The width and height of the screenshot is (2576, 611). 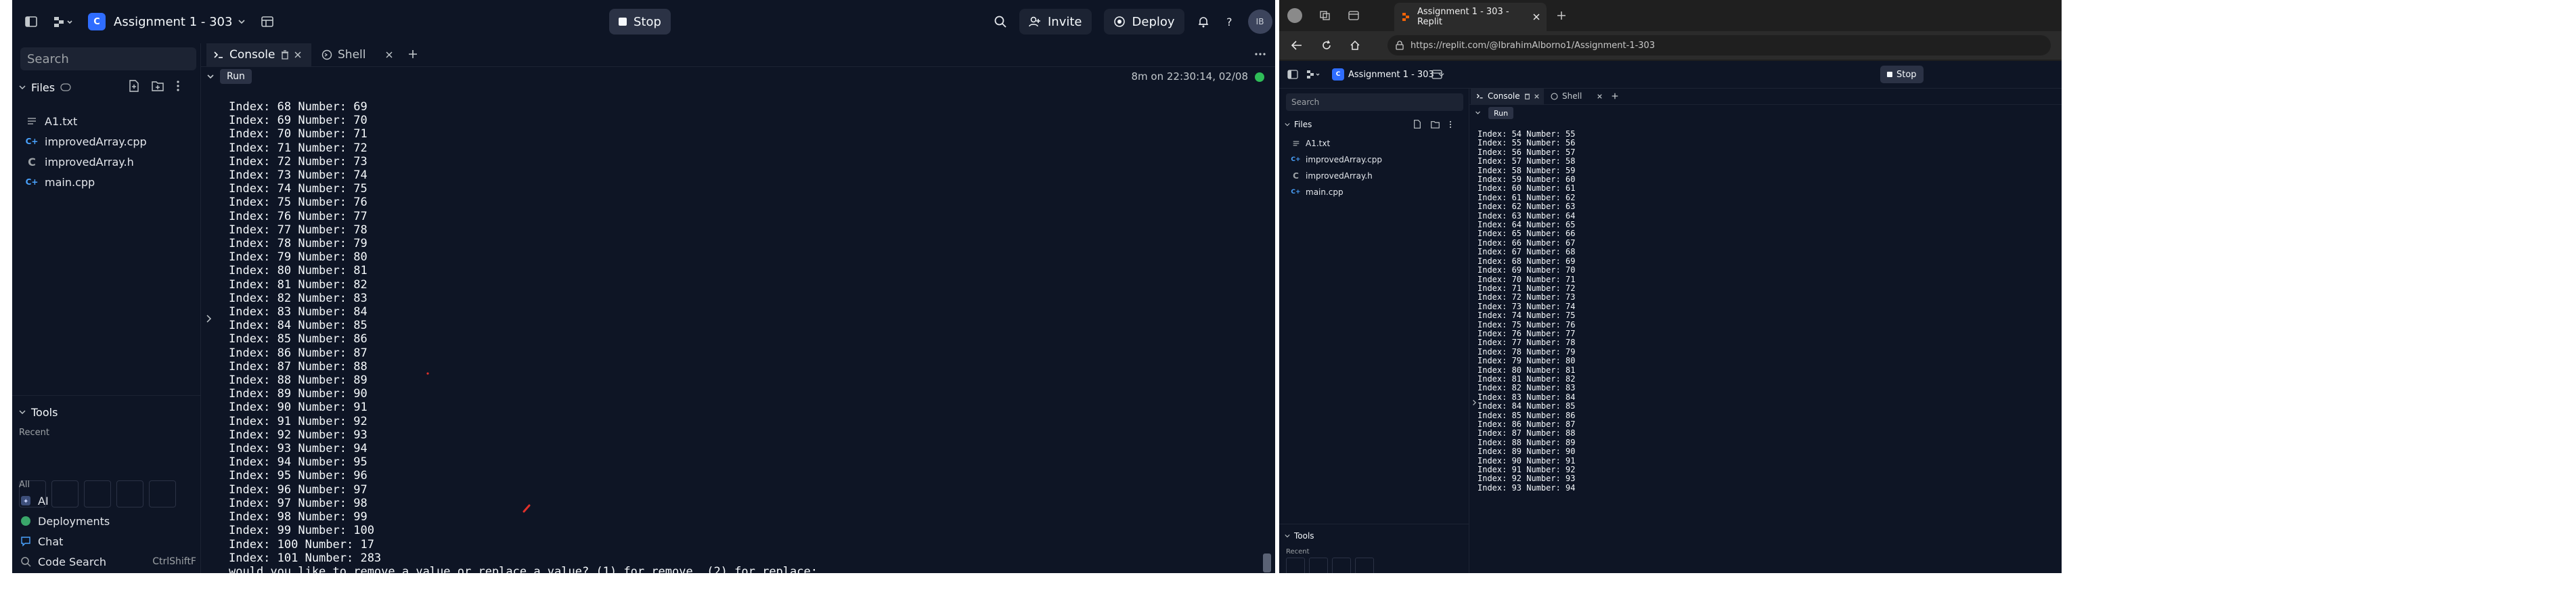 I want to click on lock-icon, so click(x=1400, y=46).